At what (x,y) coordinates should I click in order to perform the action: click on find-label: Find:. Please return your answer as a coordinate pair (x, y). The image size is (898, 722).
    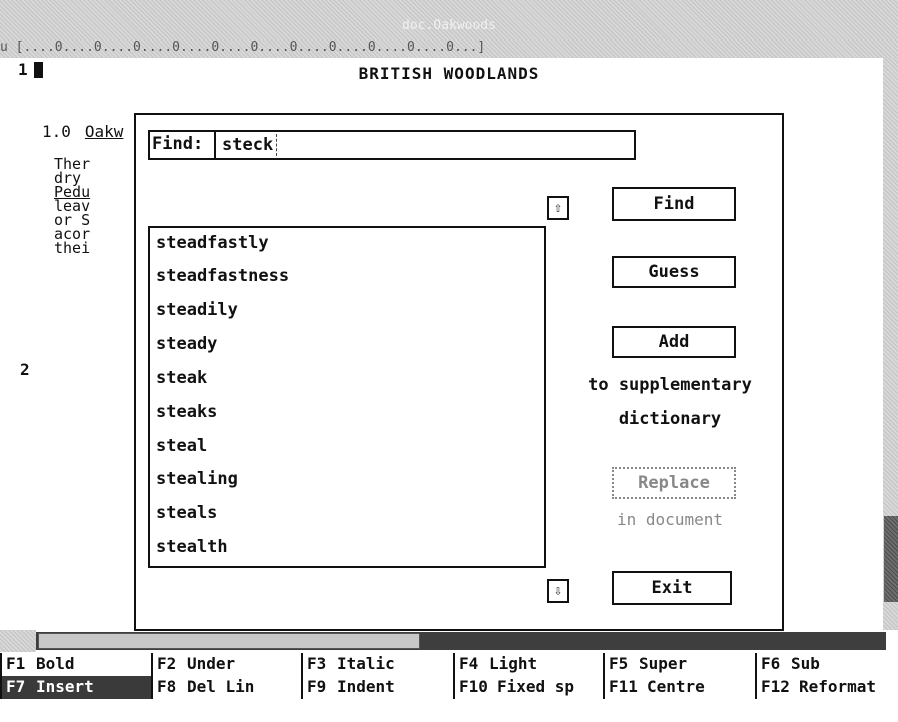
    Looking at the image, I should click on (182, 145).